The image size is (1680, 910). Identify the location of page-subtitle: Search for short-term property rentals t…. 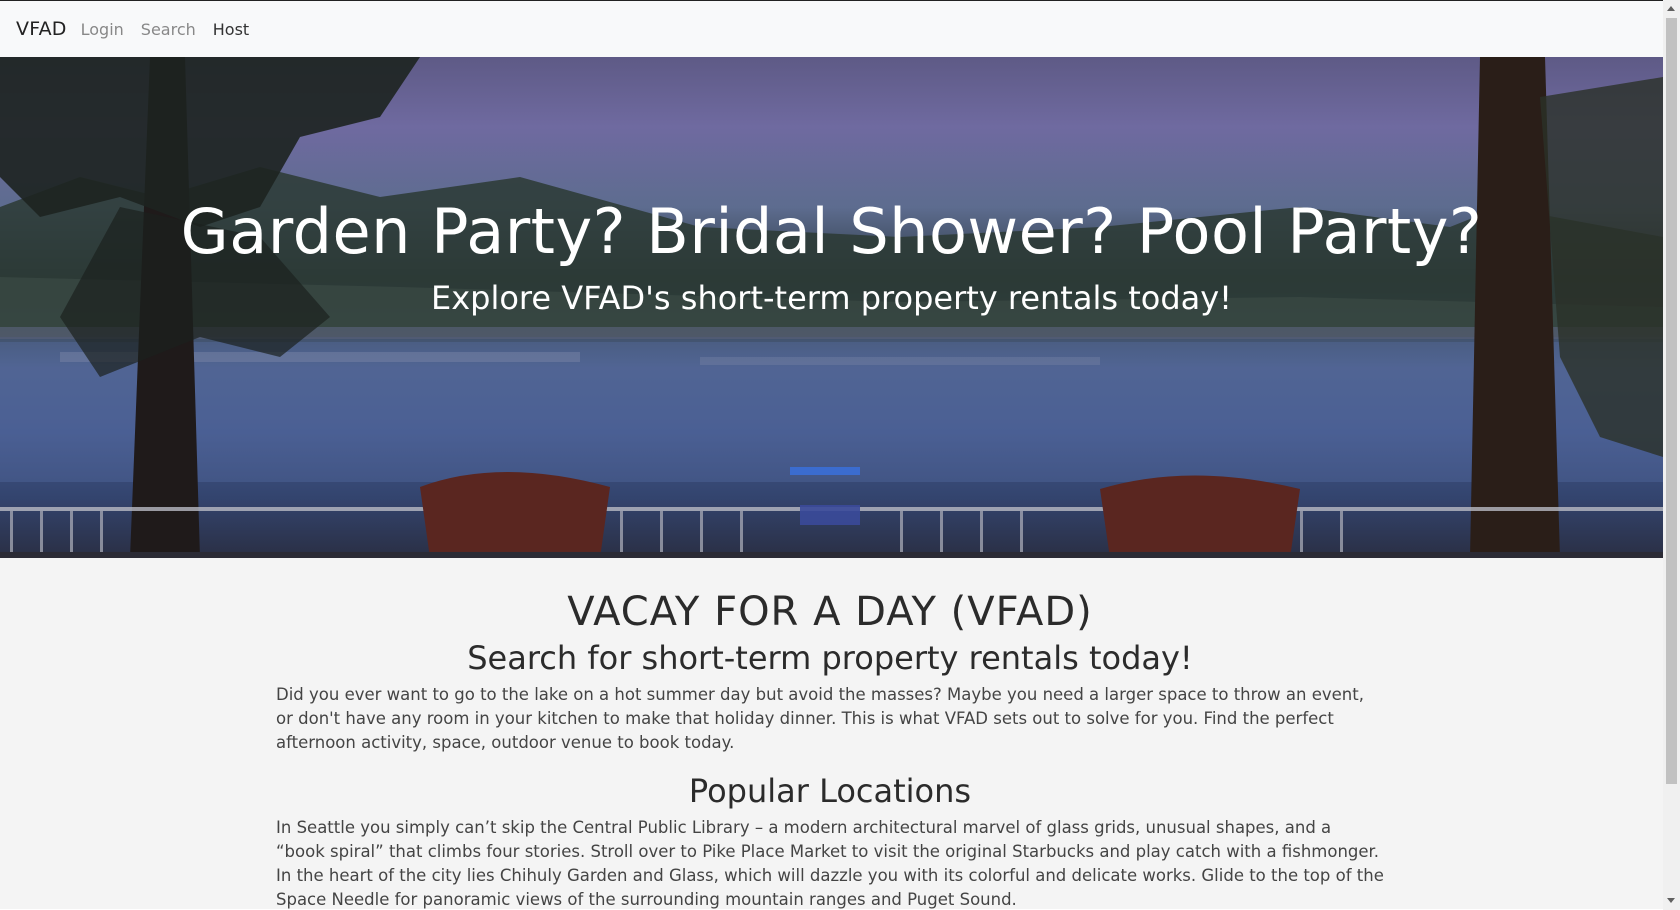
(830, 658).